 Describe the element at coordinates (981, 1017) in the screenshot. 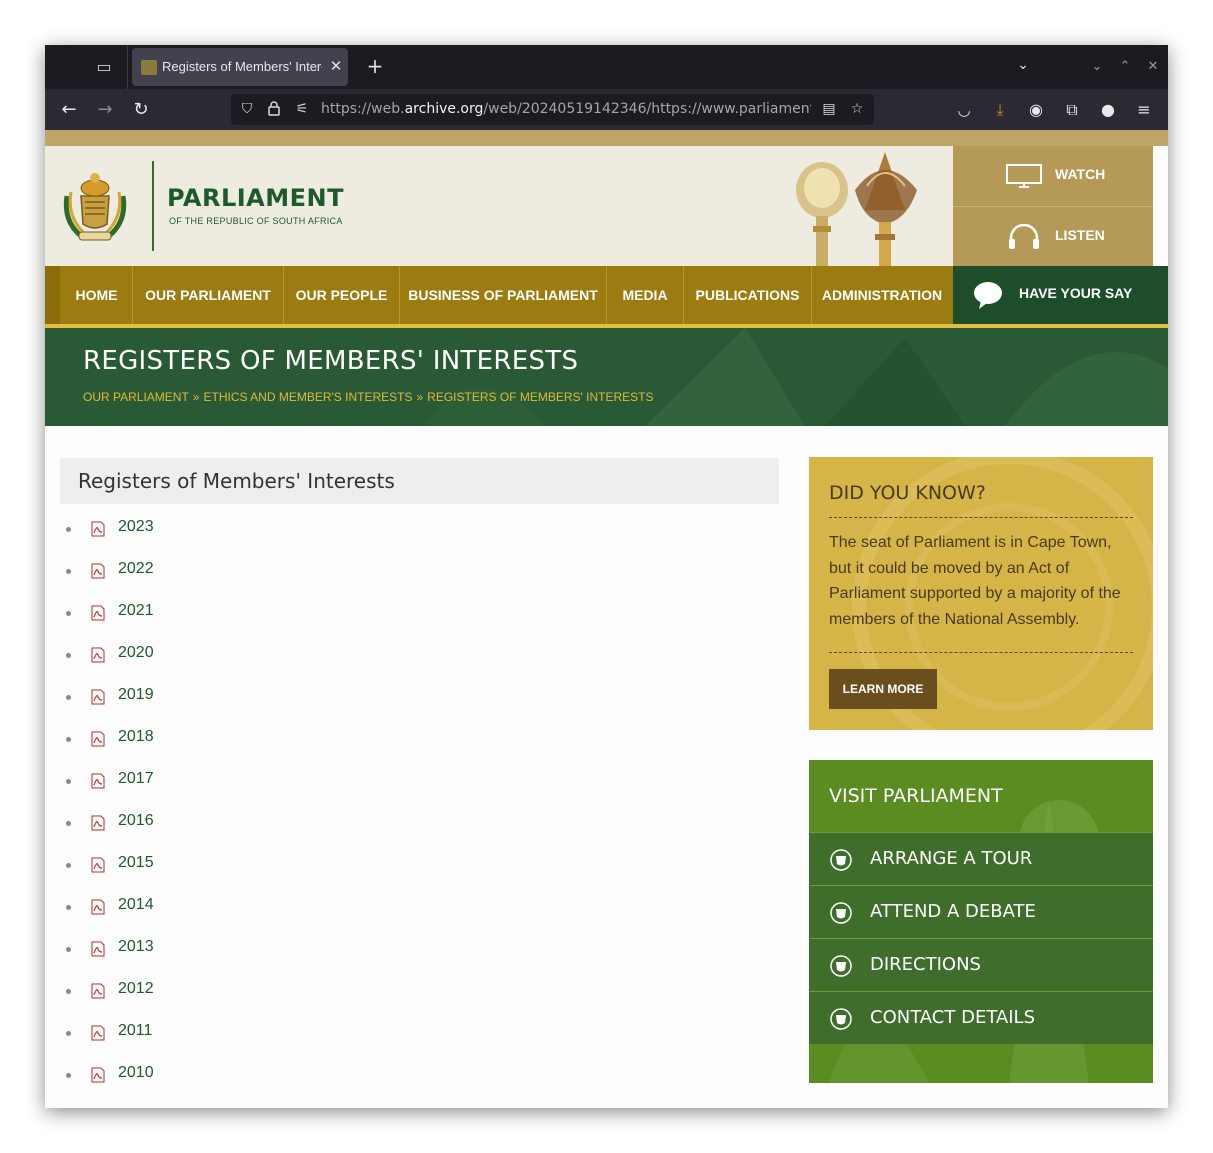

I see `contact-details-link: CONTACT DETAILS` at that location.